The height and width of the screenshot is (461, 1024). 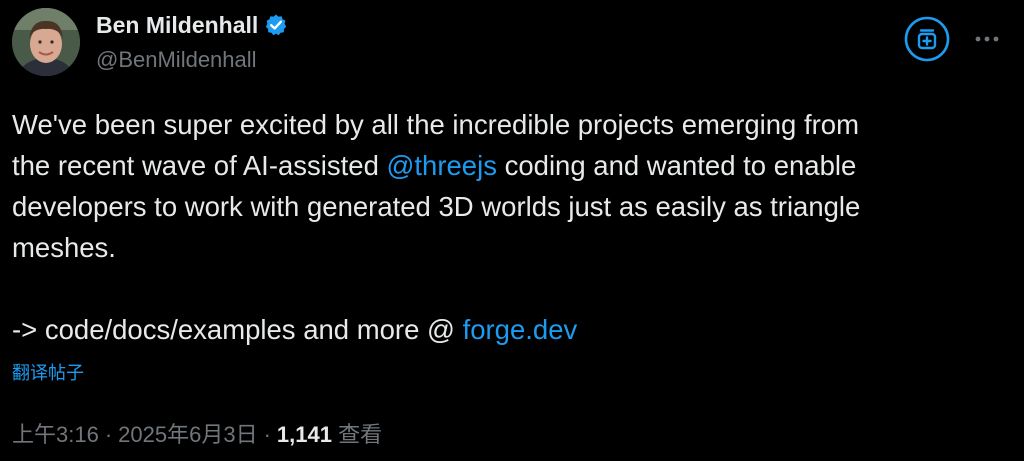 I want to click on more-options-button, so click(x=987, y=39).